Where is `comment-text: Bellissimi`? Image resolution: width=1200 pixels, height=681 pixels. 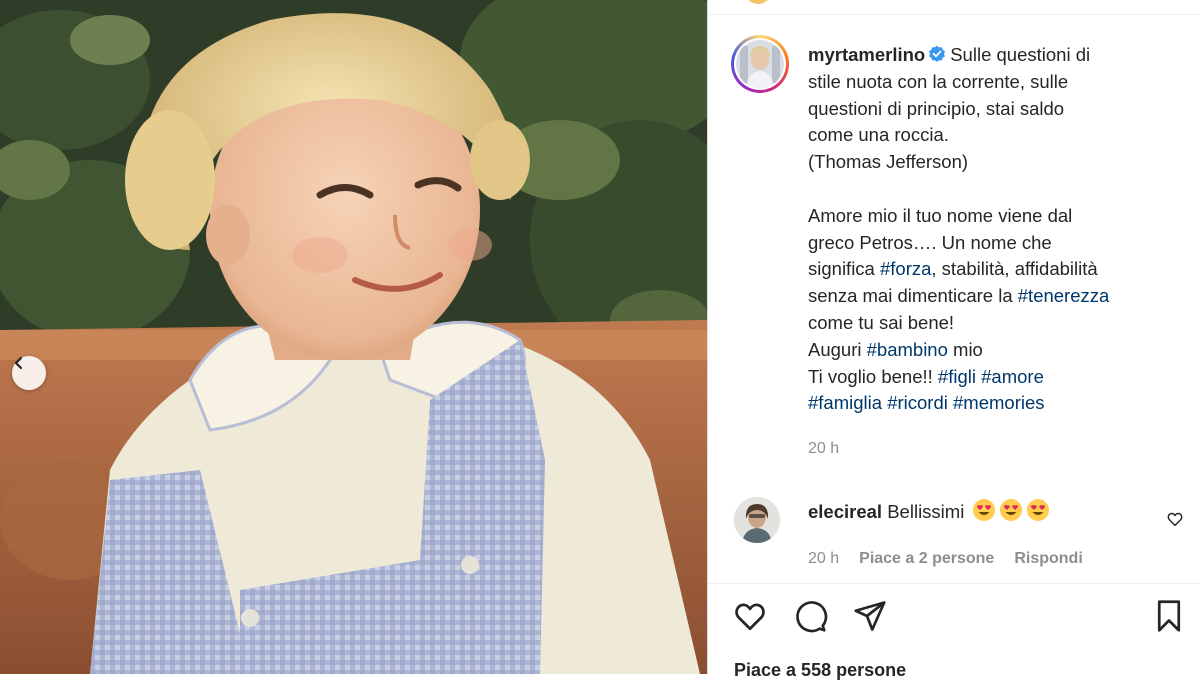
comment-text: Bellissimi is located at coordinates (926, 511).